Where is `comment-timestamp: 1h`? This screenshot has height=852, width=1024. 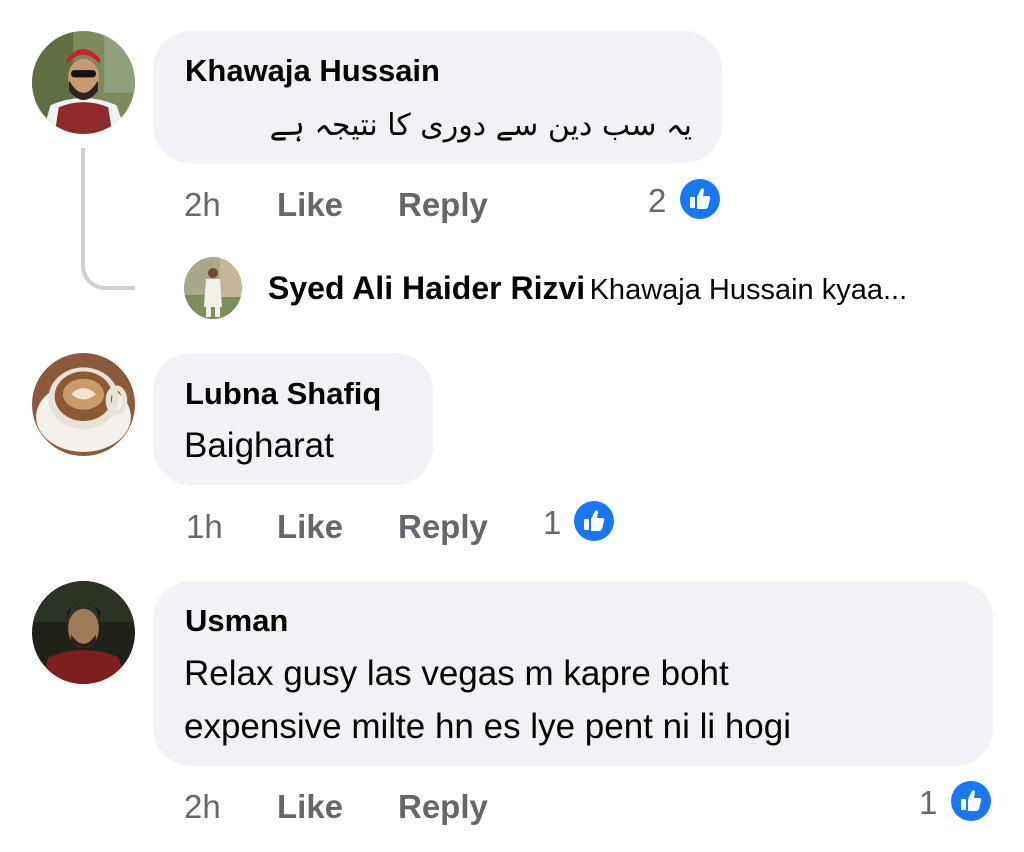
comment-timestamp: 1h is located at coordinates (204, 527).